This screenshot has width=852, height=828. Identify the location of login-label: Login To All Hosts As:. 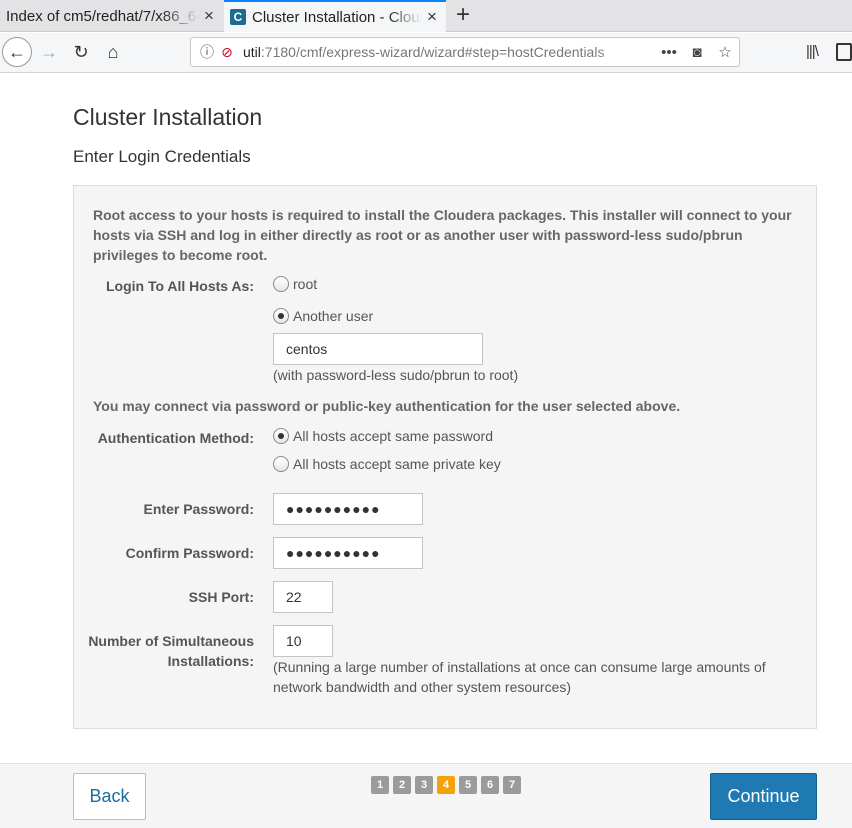
(179, 286).